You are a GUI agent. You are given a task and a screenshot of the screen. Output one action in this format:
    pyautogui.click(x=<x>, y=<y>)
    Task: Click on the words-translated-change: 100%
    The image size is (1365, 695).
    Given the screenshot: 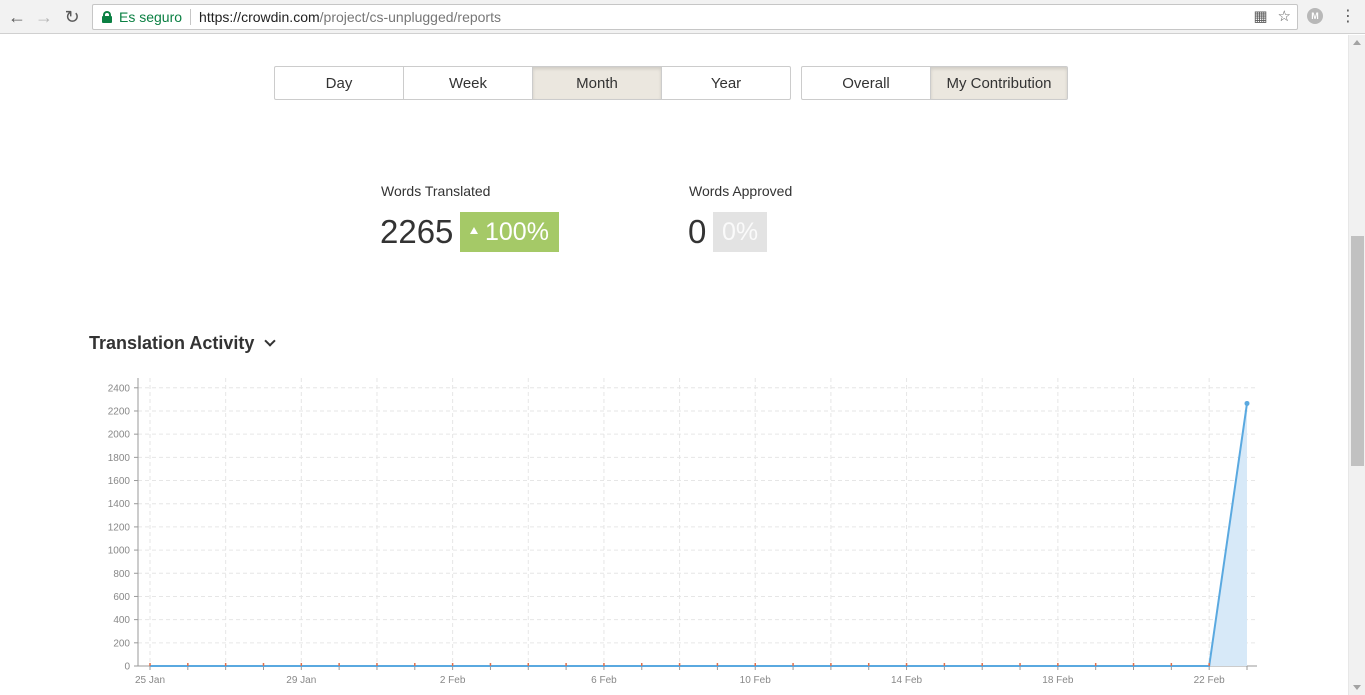 What is the action you would take?
    pyautogui.click(x=517, y=231)
    